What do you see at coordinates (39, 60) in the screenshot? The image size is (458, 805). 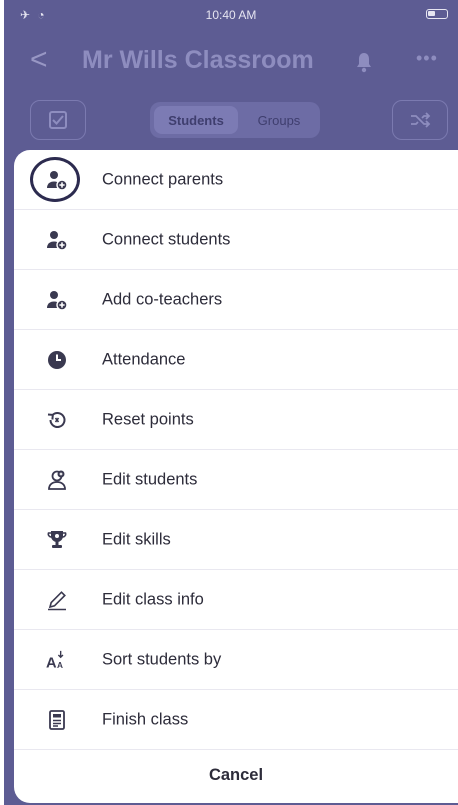 I see `back-chevron-icon: <` at bounding box center [39, 60].